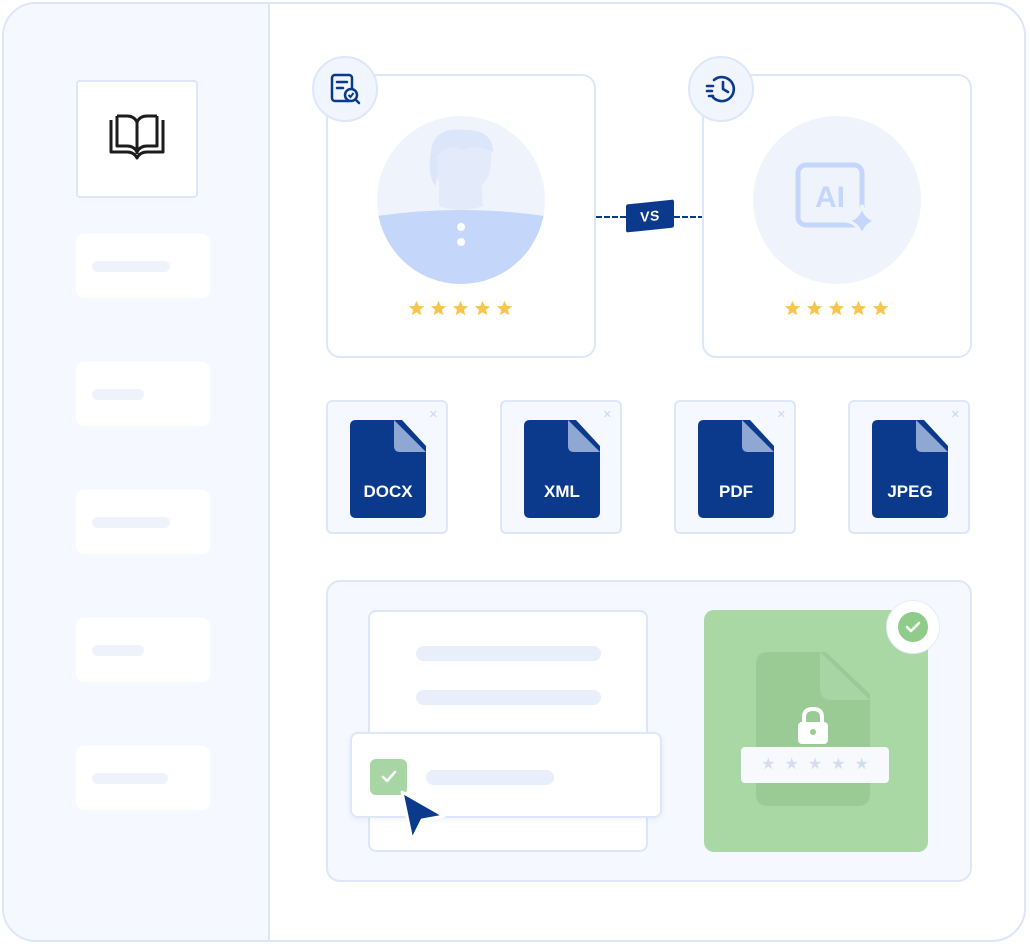 The height and width of the screenshot is (946, 1030). I want to click on format-label: PDF, so click(736, 491).